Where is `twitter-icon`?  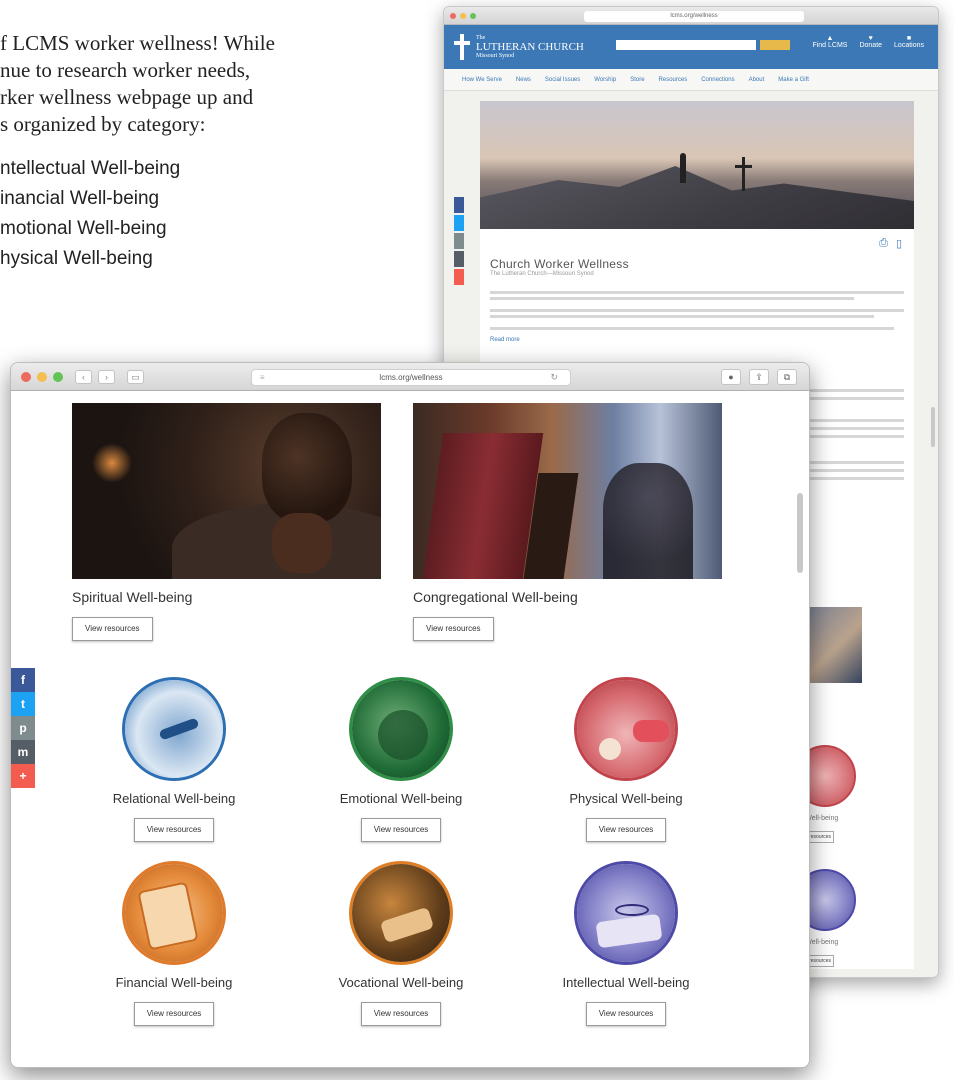
twitter-icon is located at coordinates (459, 223).